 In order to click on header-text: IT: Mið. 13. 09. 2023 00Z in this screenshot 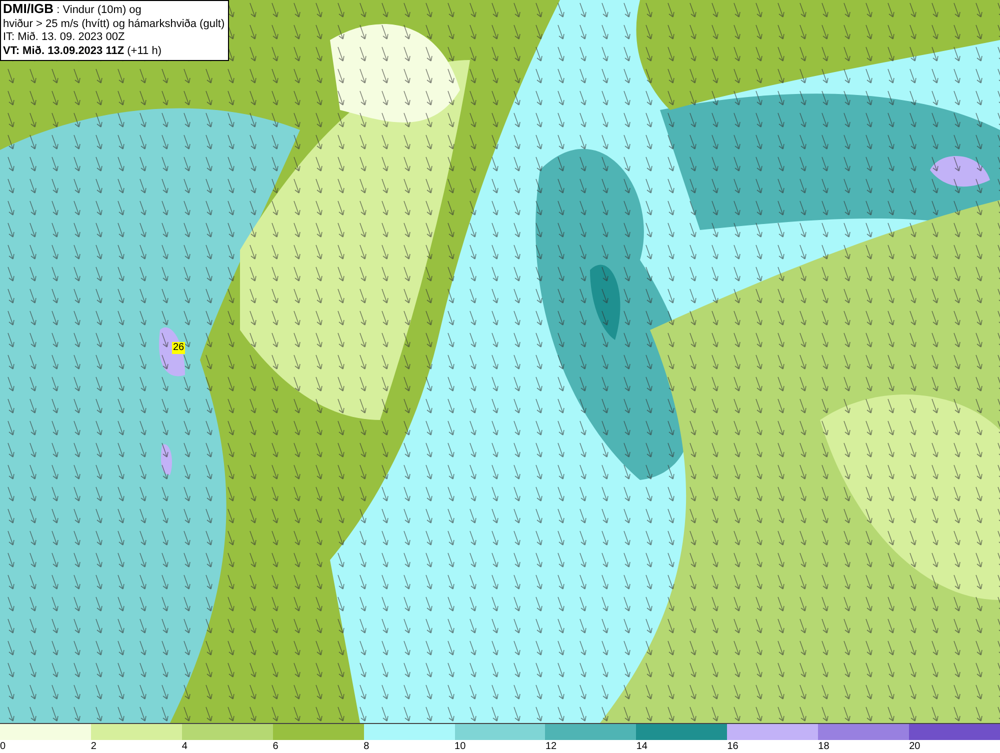, I will do `click(64, 37)`.